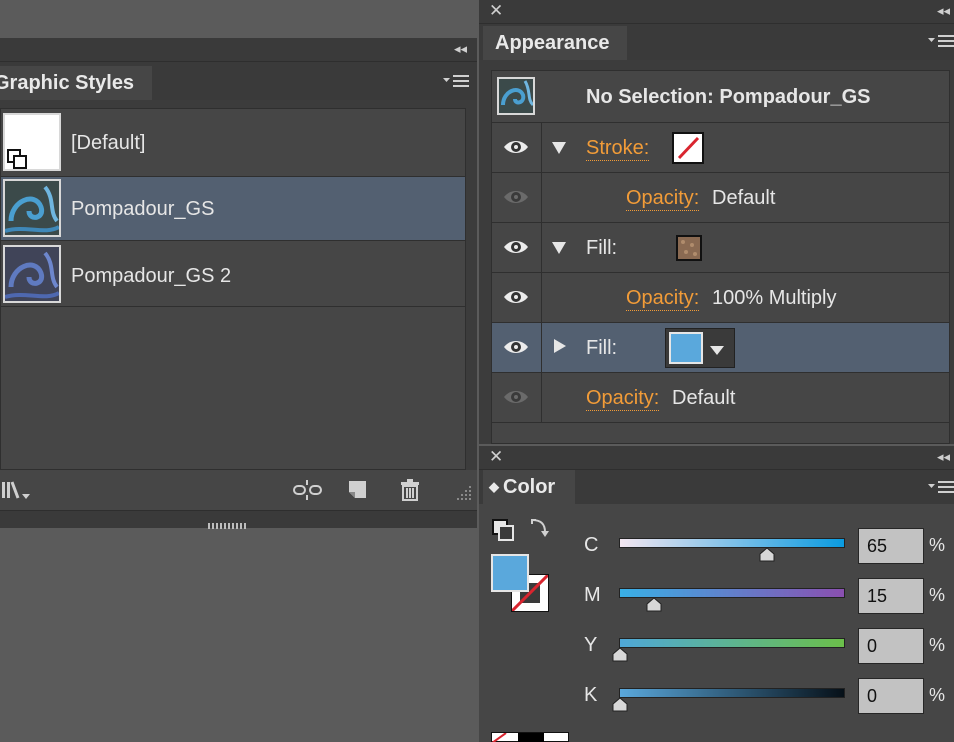 The width and height of the screenshot is (954, 742). Describe the element at coordinates (32, 208) in the screenshot. I see `pompadour-style-thumbnail` at that location.